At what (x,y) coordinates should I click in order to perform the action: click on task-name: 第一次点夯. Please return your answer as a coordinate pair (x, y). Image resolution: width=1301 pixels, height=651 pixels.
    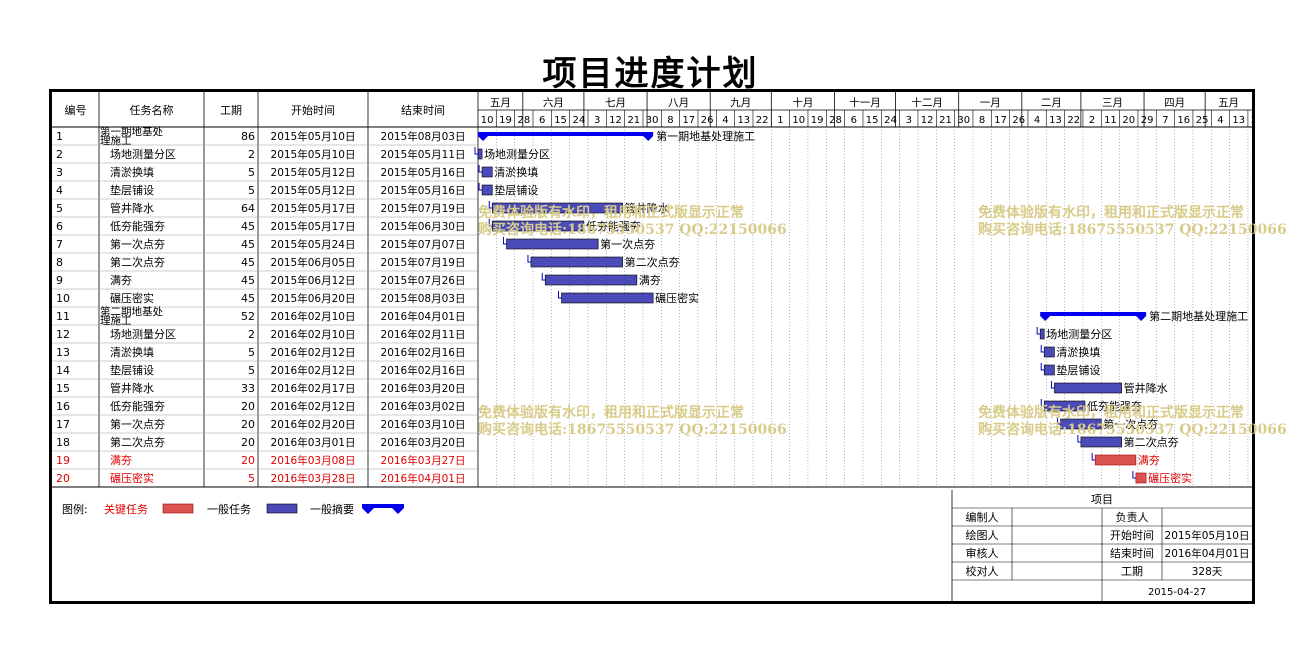
    Looking at the image, I should click on (137, 424).